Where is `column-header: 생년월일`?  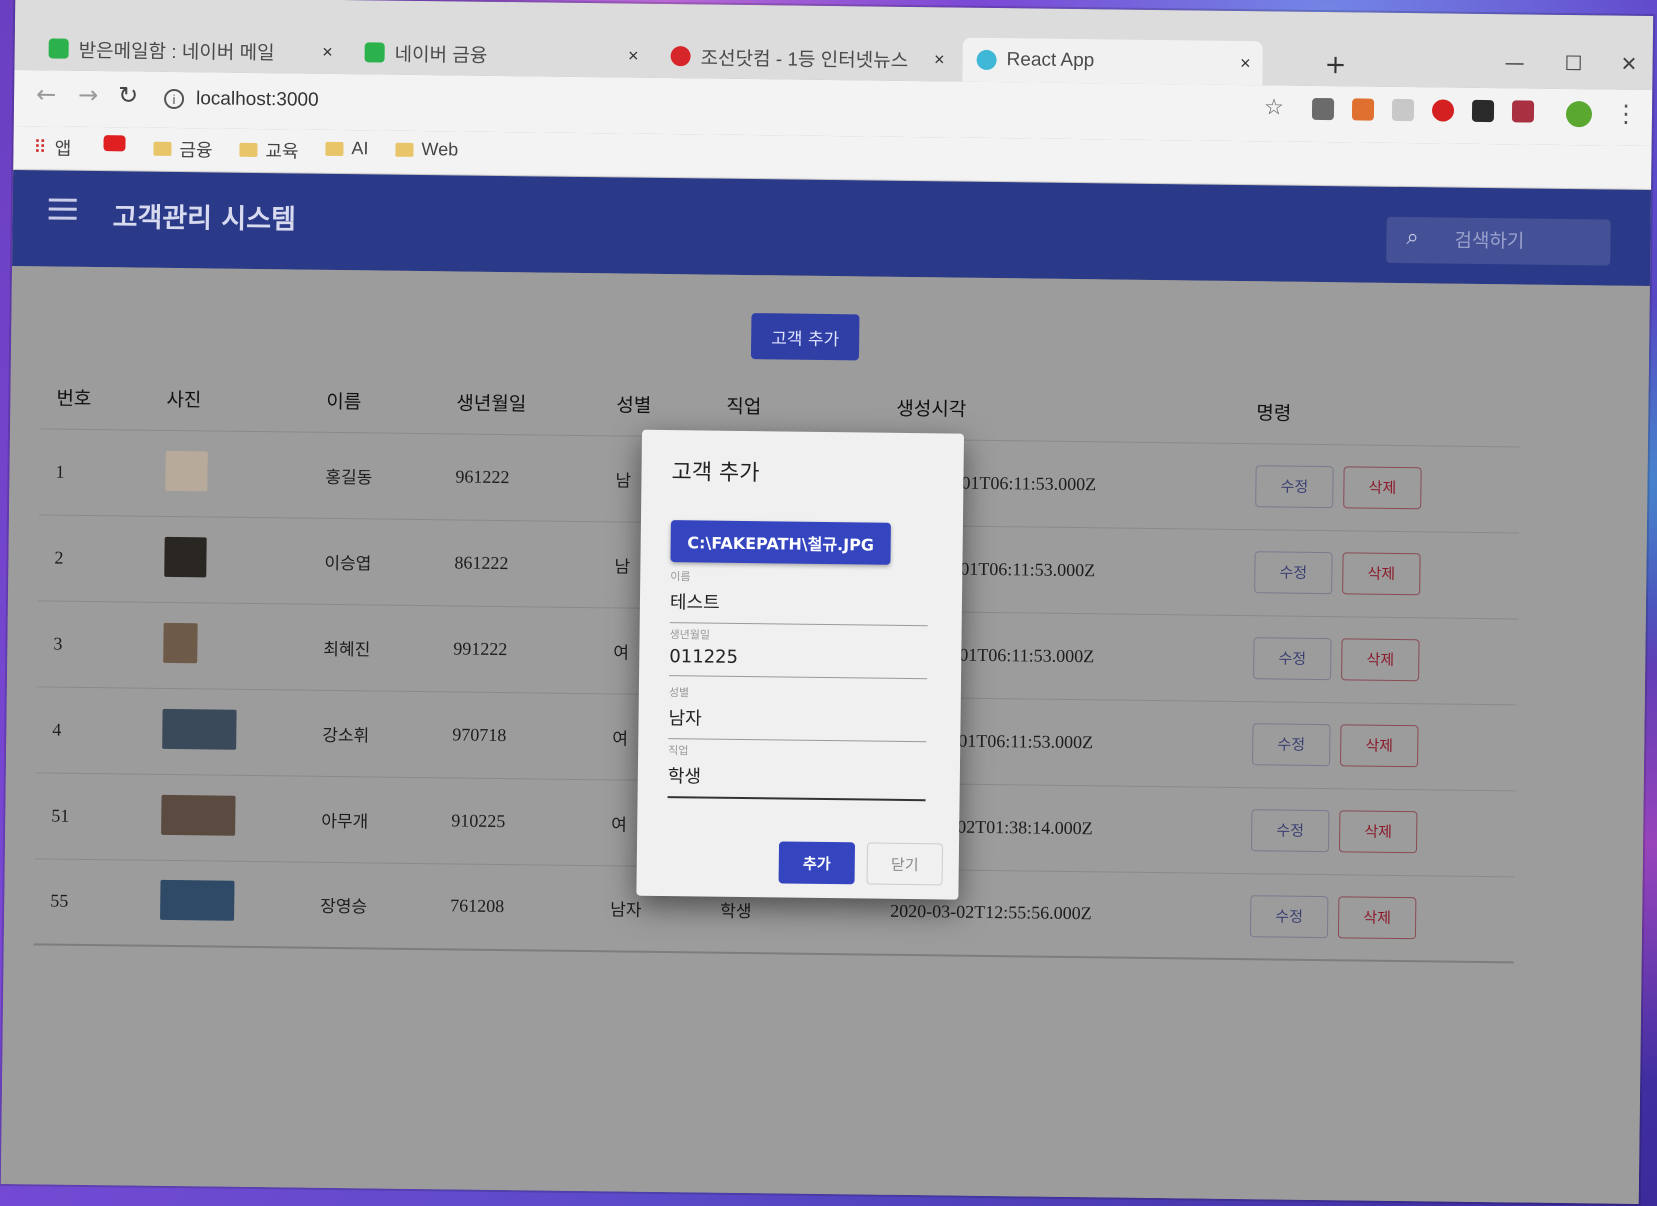 column-header: 생년월일 is located at coordinates (491, 404).